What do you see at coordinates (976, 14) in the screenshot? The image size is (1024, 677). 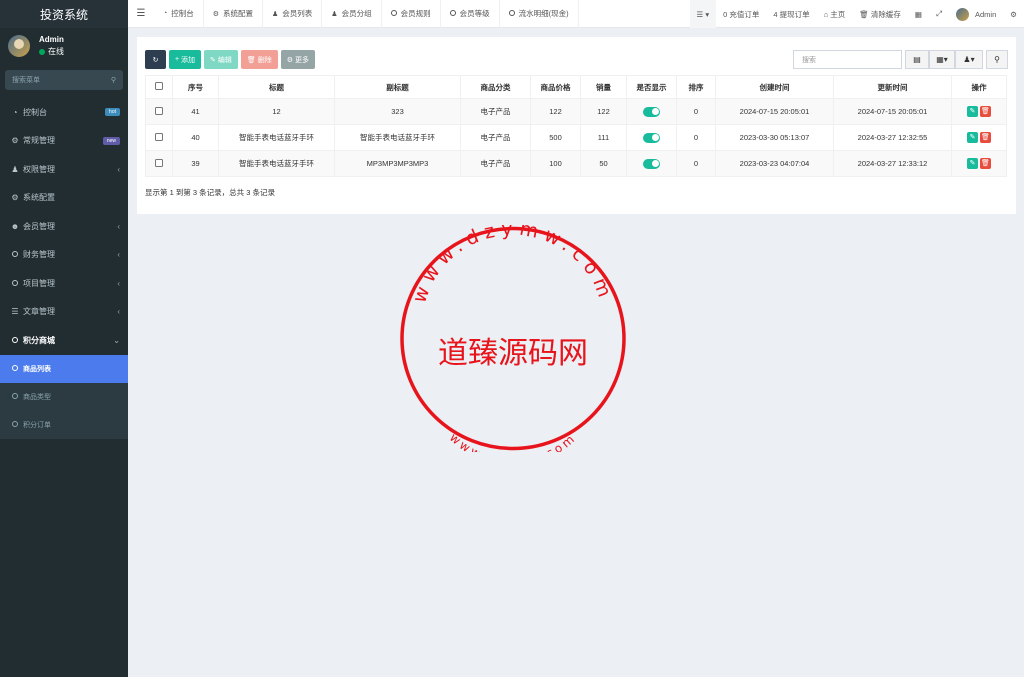 I see `admin-menu: Admin` at bounding box center [976, 14].